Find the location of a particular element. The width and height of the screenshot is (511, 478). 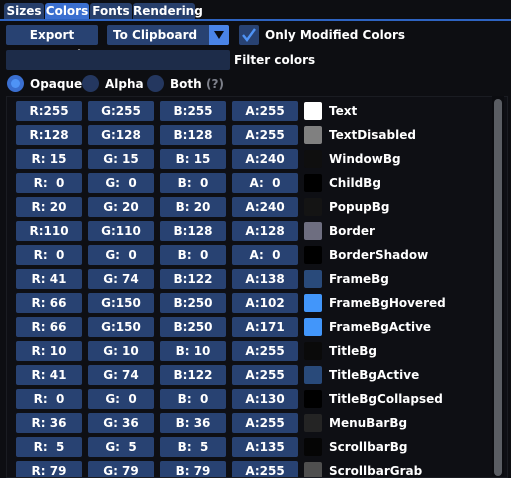

channel-g-field: G: 20 is located at coordinates (121, 207).